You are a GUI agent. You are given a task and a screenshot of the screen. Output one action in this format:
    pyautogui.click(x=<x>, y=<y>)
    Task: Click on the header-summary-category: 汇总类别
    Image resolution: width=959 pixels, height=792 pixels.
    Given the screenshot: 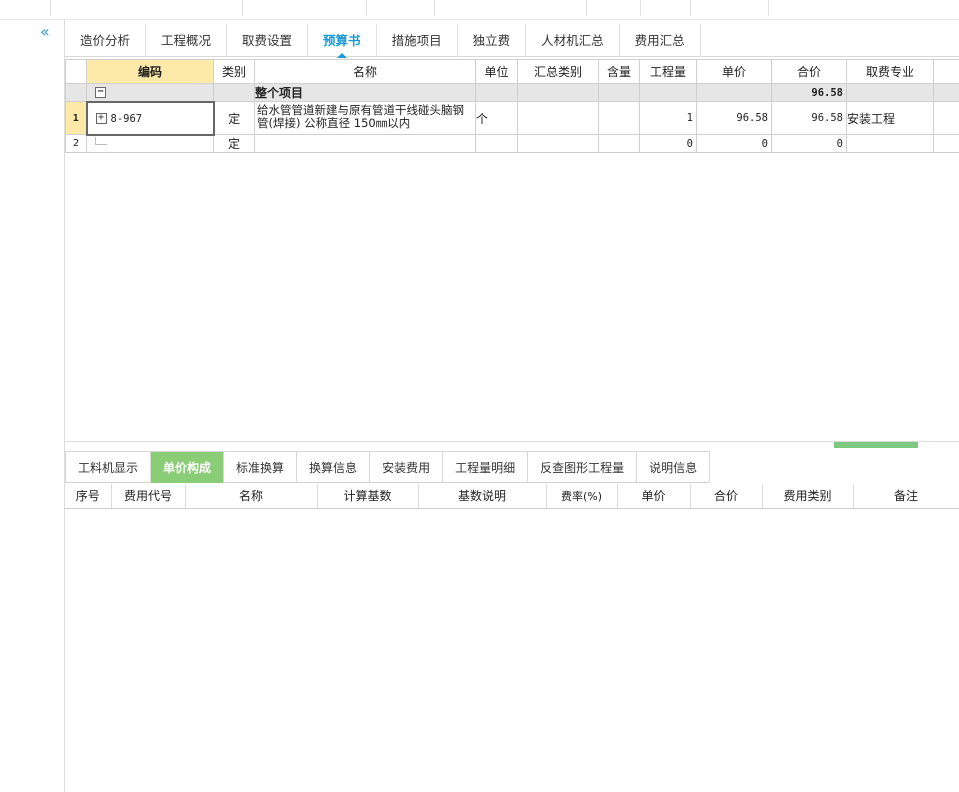 What is the action you would take?
    pyautogui.click(x=558, y=71)
    